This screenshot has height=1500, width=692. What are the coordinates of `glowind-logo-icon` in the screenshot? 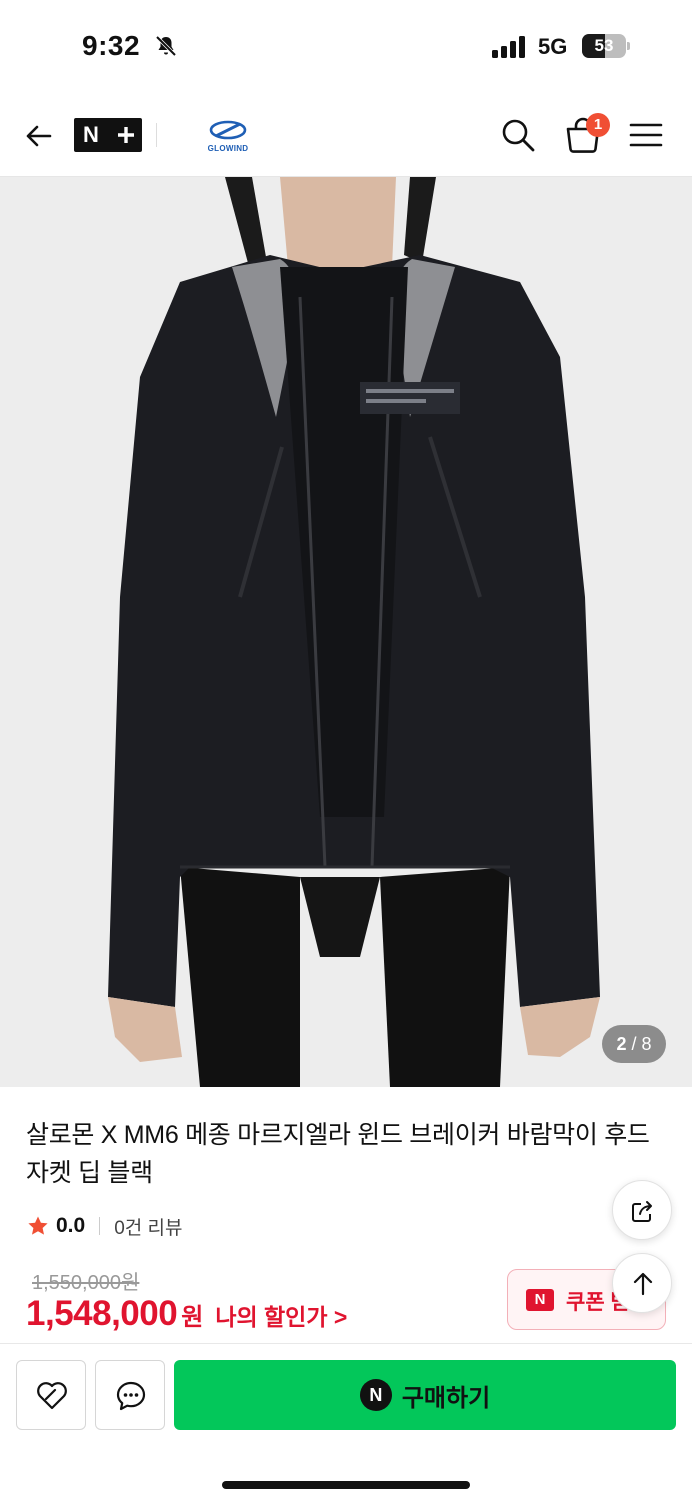 It's located at (228, 130).